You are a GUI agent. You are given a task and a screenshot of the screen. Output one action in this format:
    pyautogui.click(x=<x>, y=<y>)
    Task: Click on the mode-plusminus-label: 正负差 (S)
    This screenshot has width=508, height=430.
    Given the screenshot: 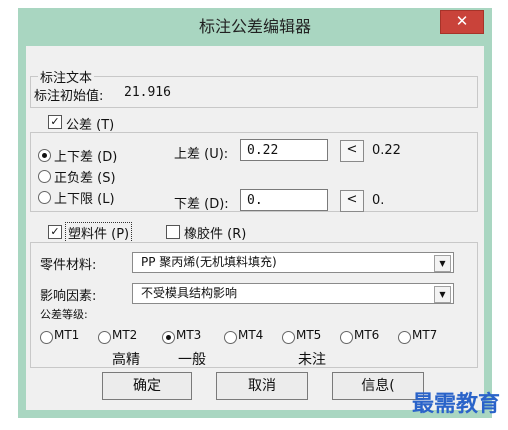 What is the action you would take?
    pyautogui.click(x=85, y=176)
    